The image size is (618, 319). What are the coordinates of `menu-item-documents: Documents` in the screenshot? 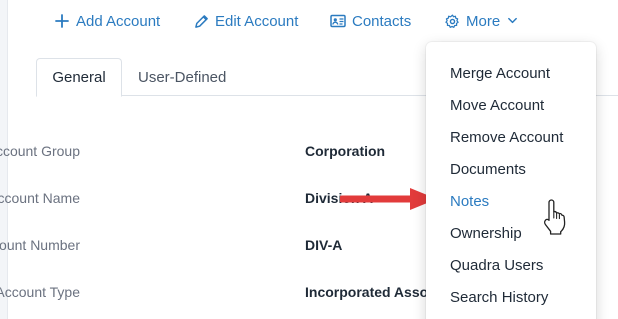 It's located at (488, 169).